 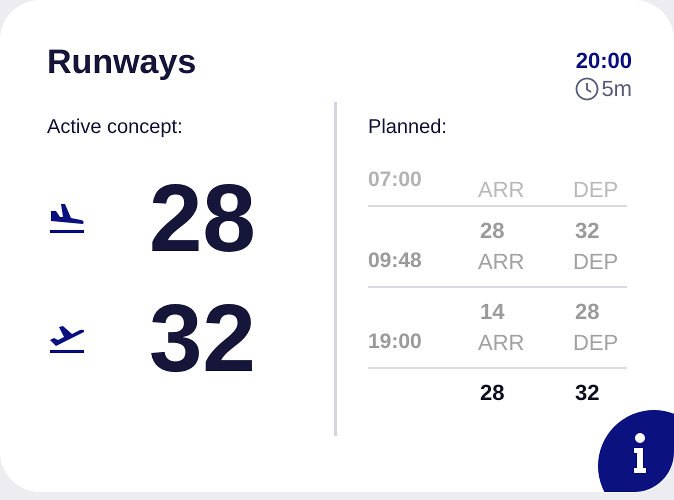 I want to click on planned-time: 09:48, so click(x=395, y=261).